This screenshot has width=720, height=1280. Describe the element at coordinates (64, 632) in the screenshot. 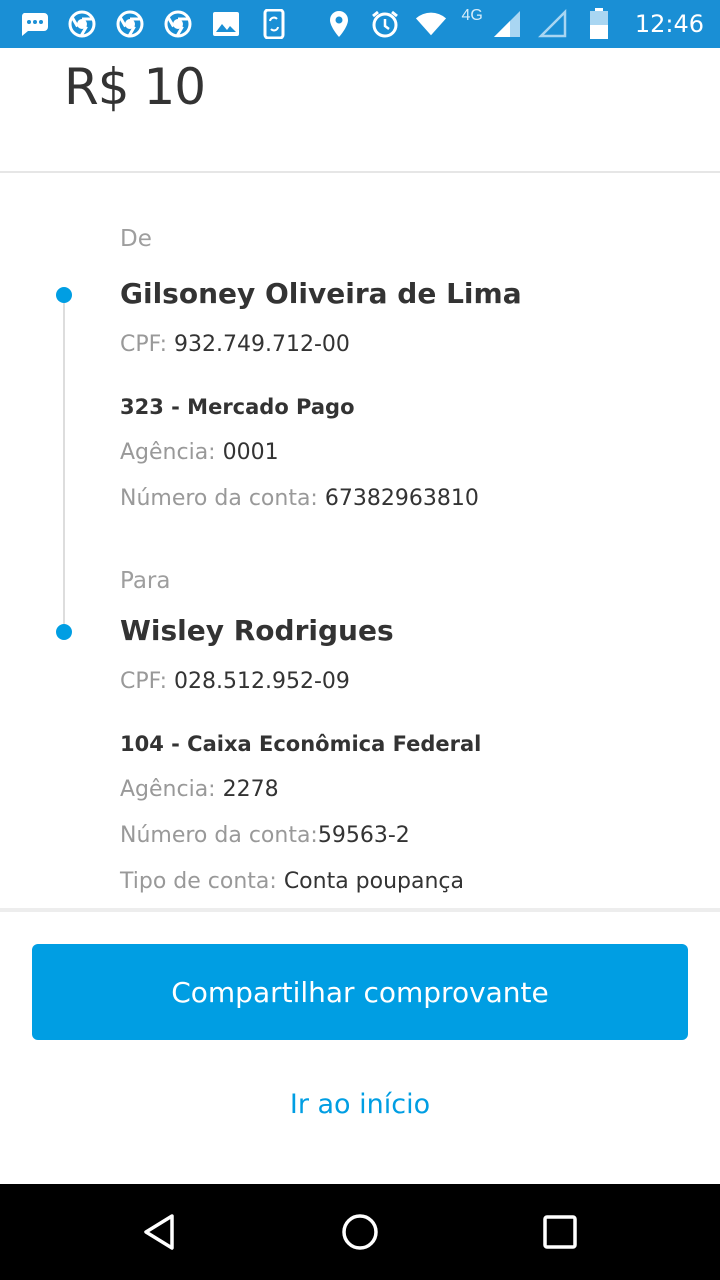

I see `timeline-dot-to` at that location.